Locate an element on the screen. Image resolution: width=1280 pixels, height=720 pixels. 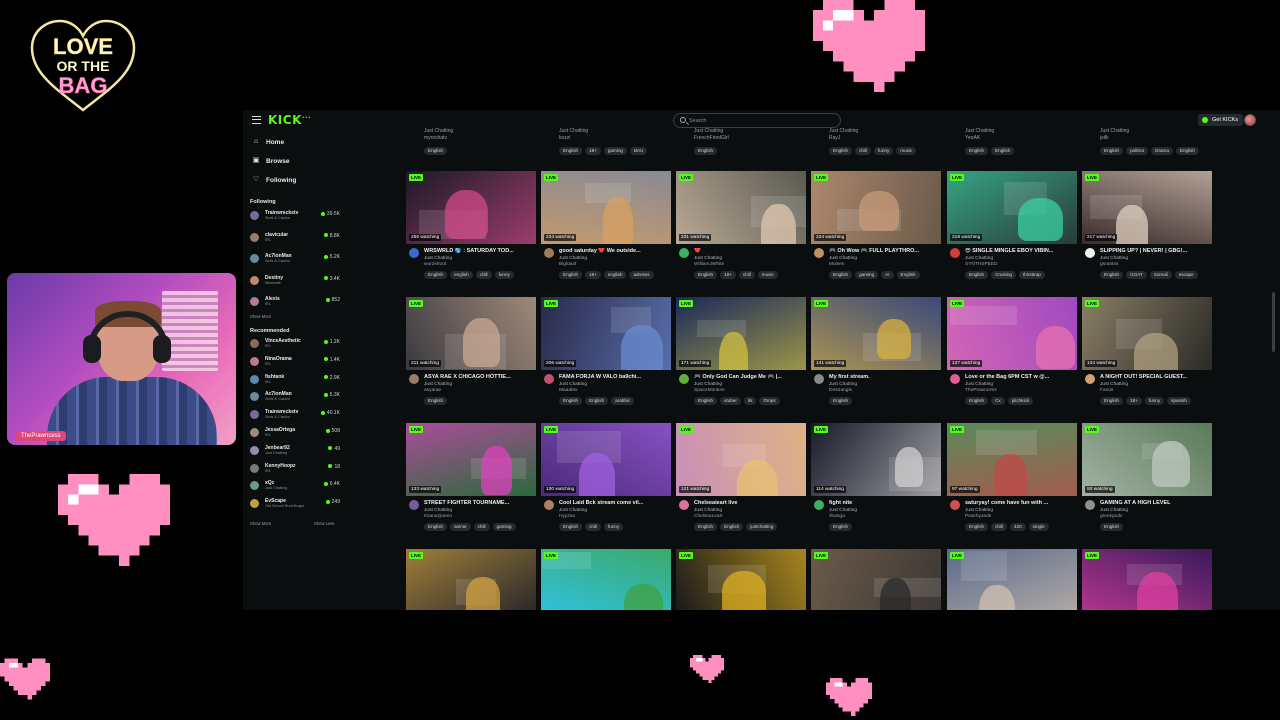
stream-card-partial: Just Chatting kozzi English 18+ gaming BAU is located at coordinates (624, 148).